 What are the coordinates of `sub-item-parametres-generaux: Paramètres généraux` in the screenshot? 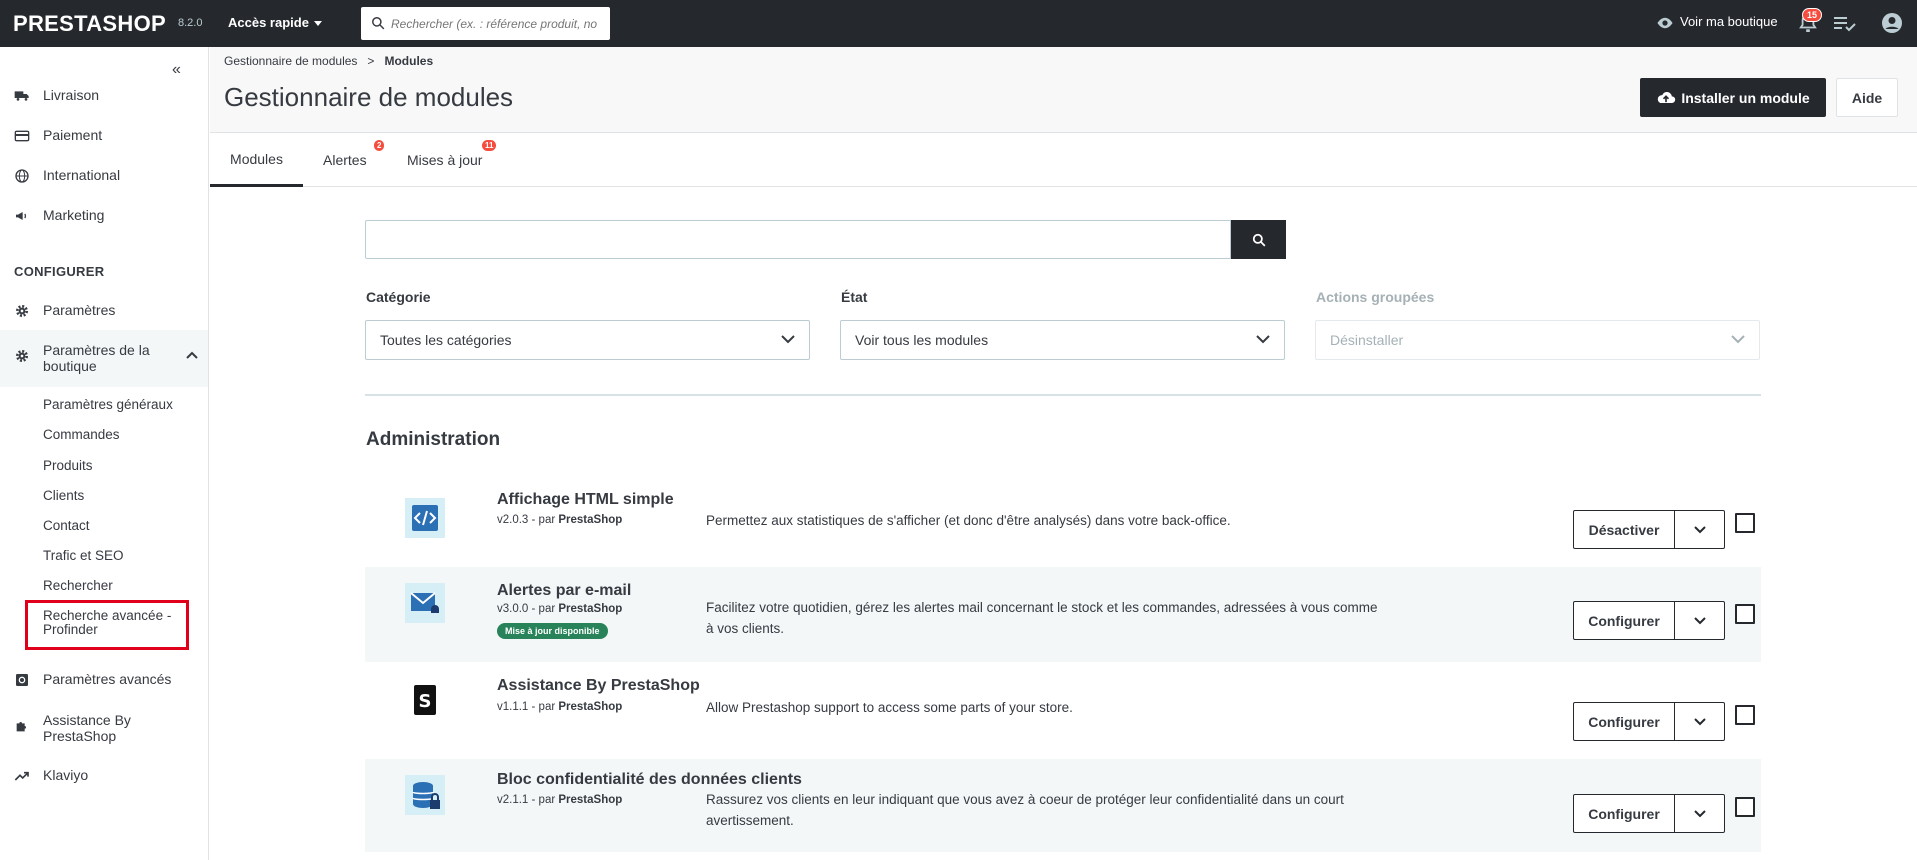 It's located at (108, 404).